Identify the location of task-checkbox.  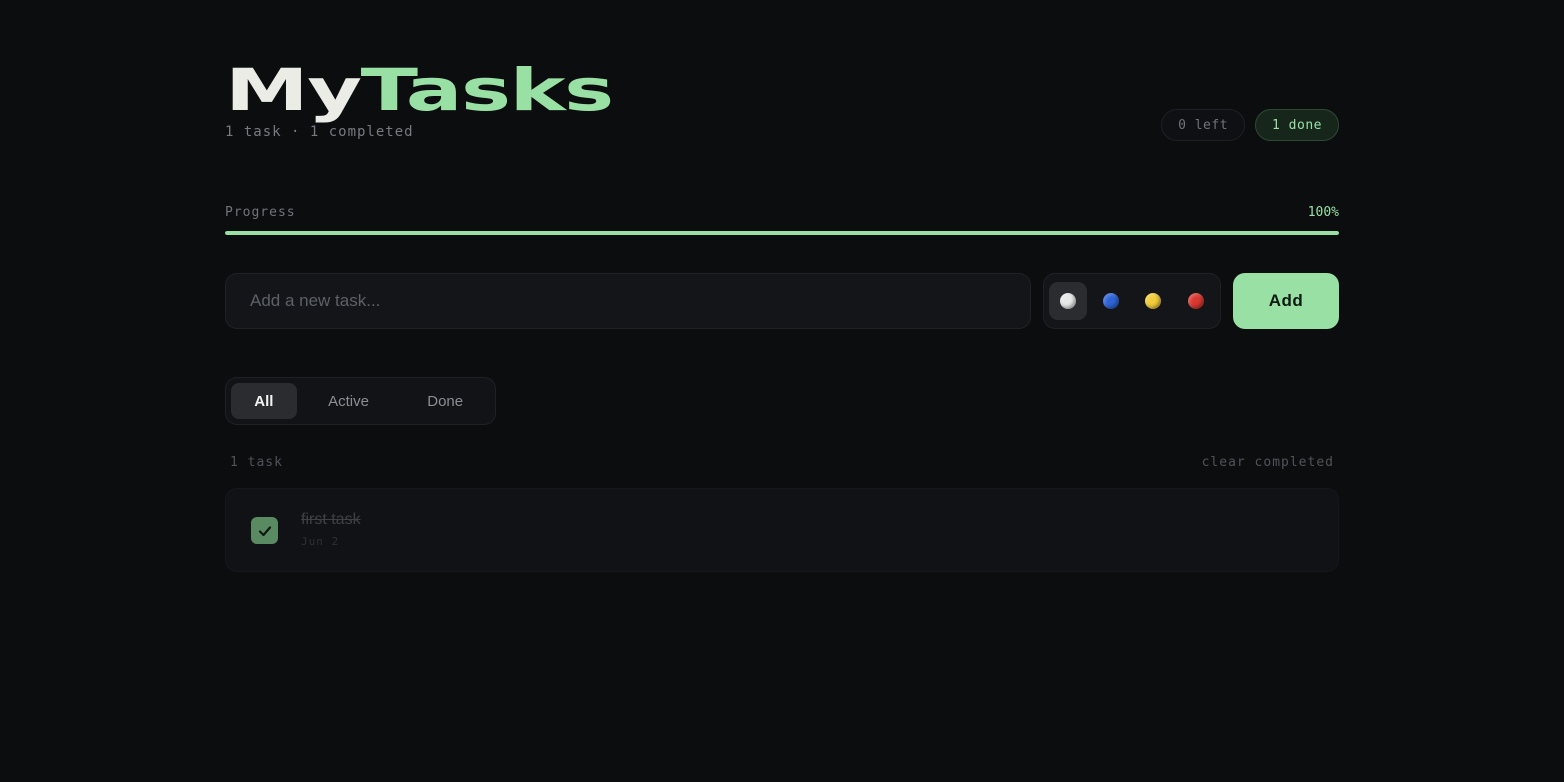
(264, 530).